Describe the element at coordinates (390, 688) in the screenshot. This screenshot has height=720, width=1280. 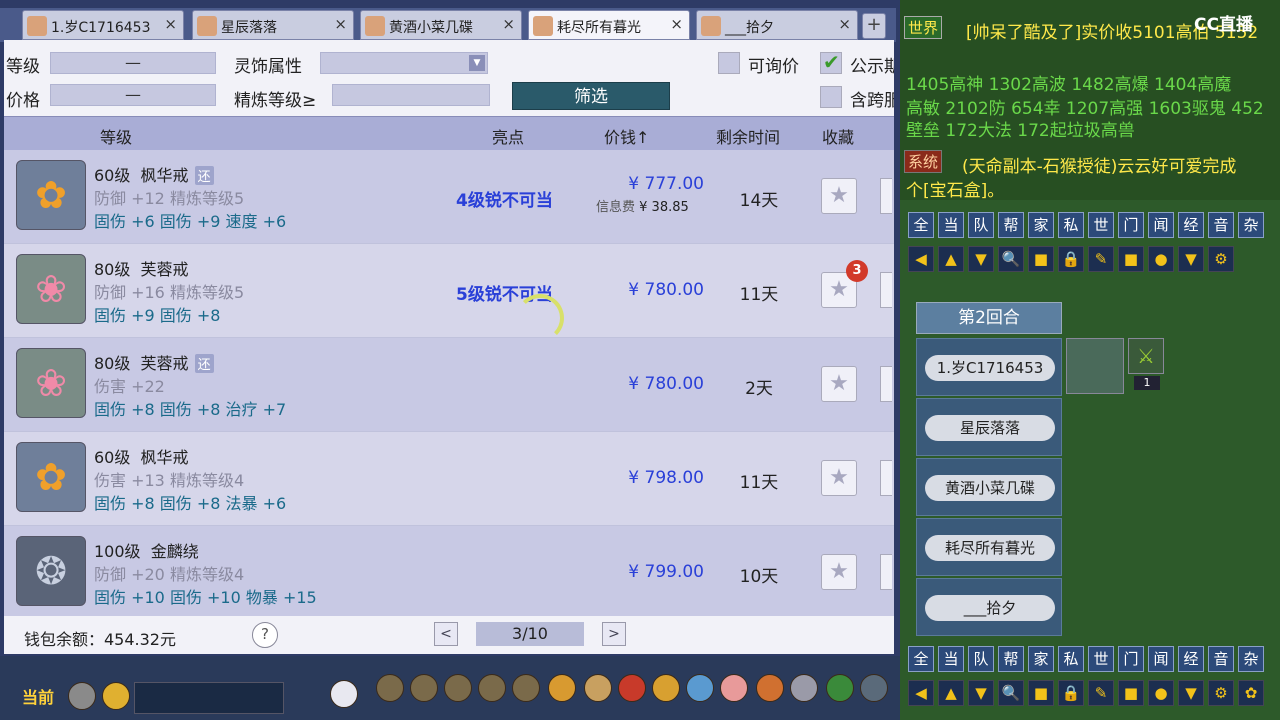
I see `attack-icon` at that location.